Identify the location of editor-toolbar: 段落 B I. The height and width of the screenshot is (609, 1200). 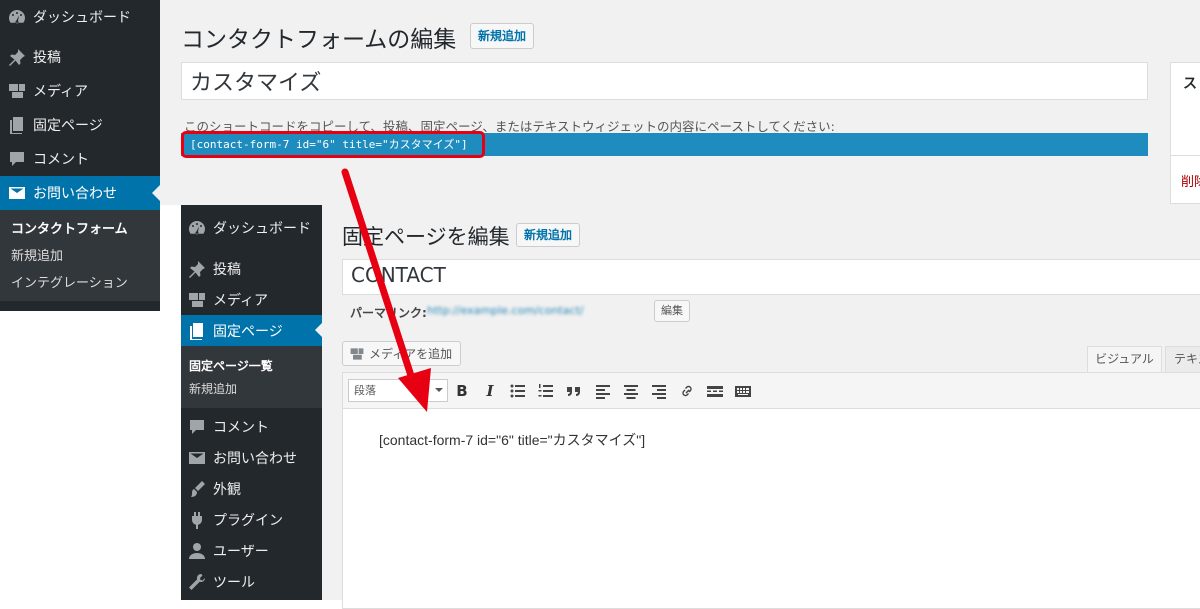
(771, 390).